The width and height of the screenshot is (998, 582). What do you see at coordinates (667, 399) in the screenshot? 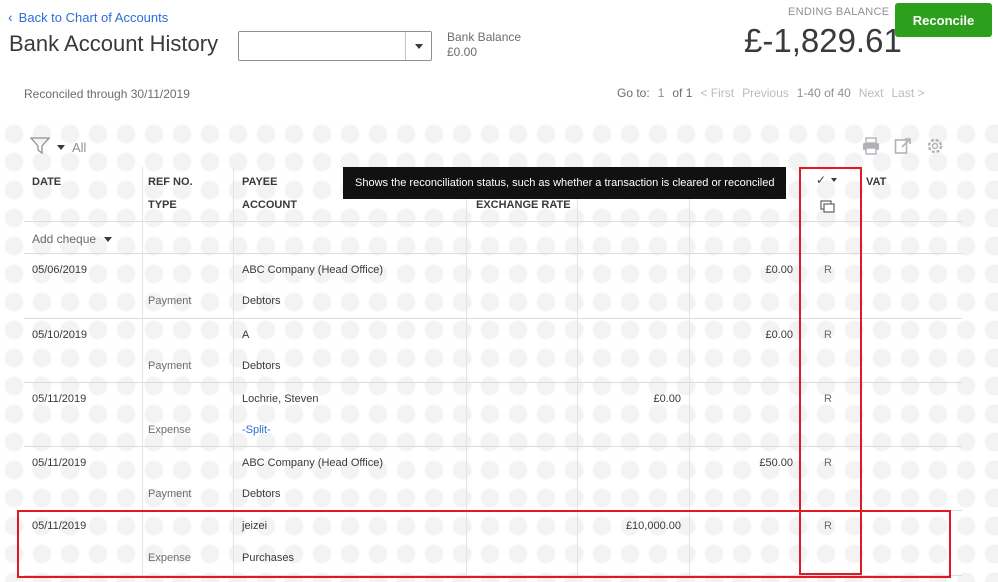
I see `row-payment: £0.00` at bounding box center [667, 399].